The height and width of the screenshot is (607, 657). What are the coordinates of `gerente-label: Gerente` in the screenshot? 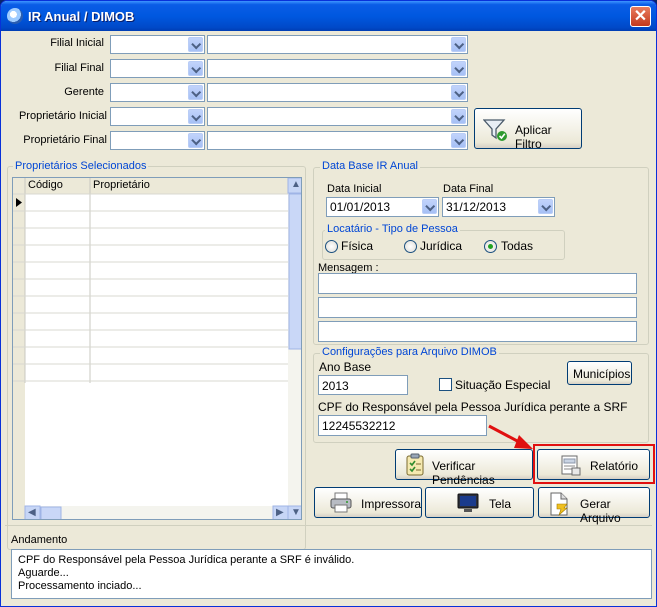 It's located at (84, 92).